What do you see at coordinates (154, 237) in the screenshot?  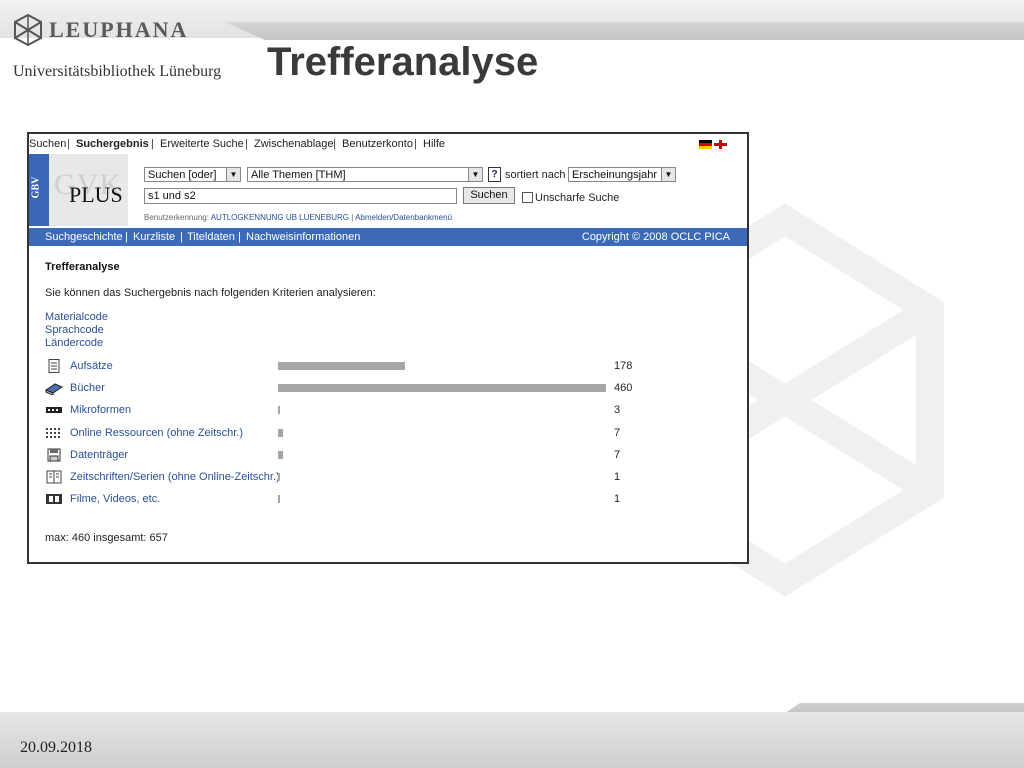 I see `kurzliste-link: Kurzliste` at bounding box center [154, 237].